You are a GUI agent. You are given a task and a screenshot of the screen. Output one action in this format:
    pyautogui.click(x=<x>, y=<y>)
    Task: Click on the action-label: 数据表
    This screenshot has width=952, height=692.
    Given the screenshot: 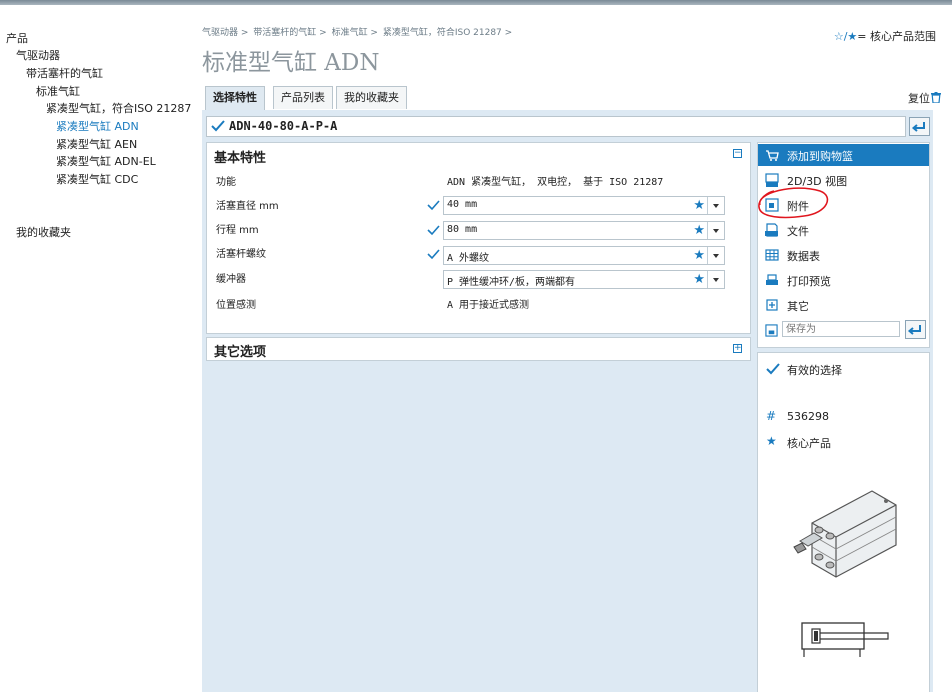 What is the action you would take?
    pyautogui.click(x=803, y=256)
    